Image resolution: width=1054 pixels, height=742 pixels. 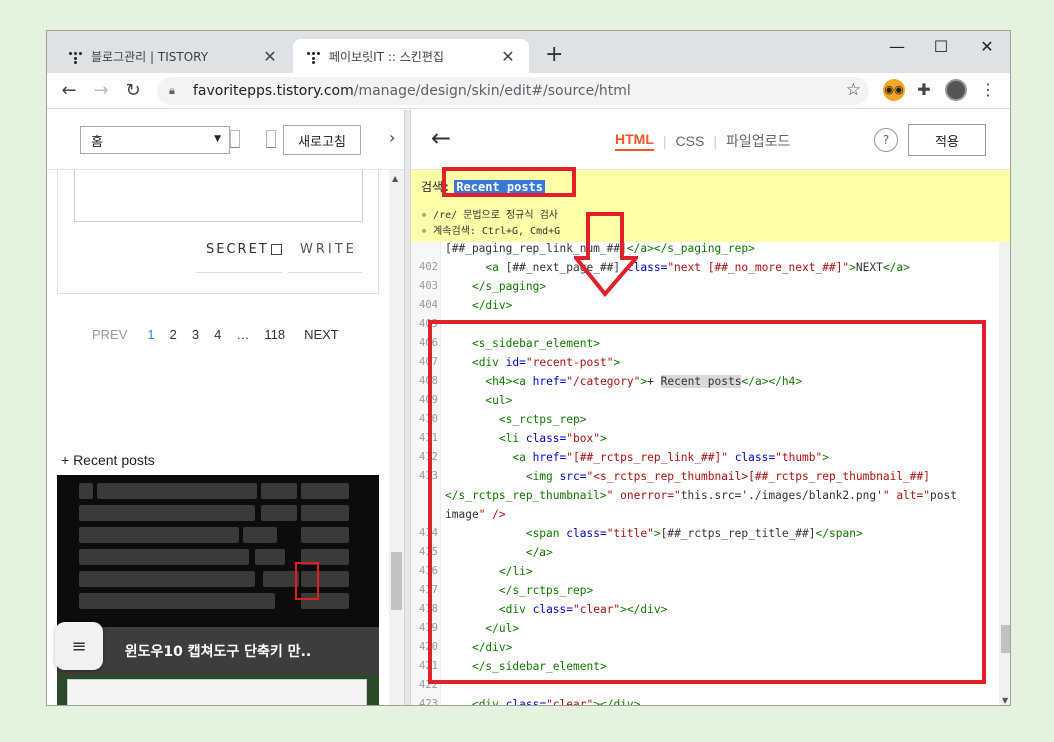 I want to click on maximize-button: ☐, so click(x=941, y=46).